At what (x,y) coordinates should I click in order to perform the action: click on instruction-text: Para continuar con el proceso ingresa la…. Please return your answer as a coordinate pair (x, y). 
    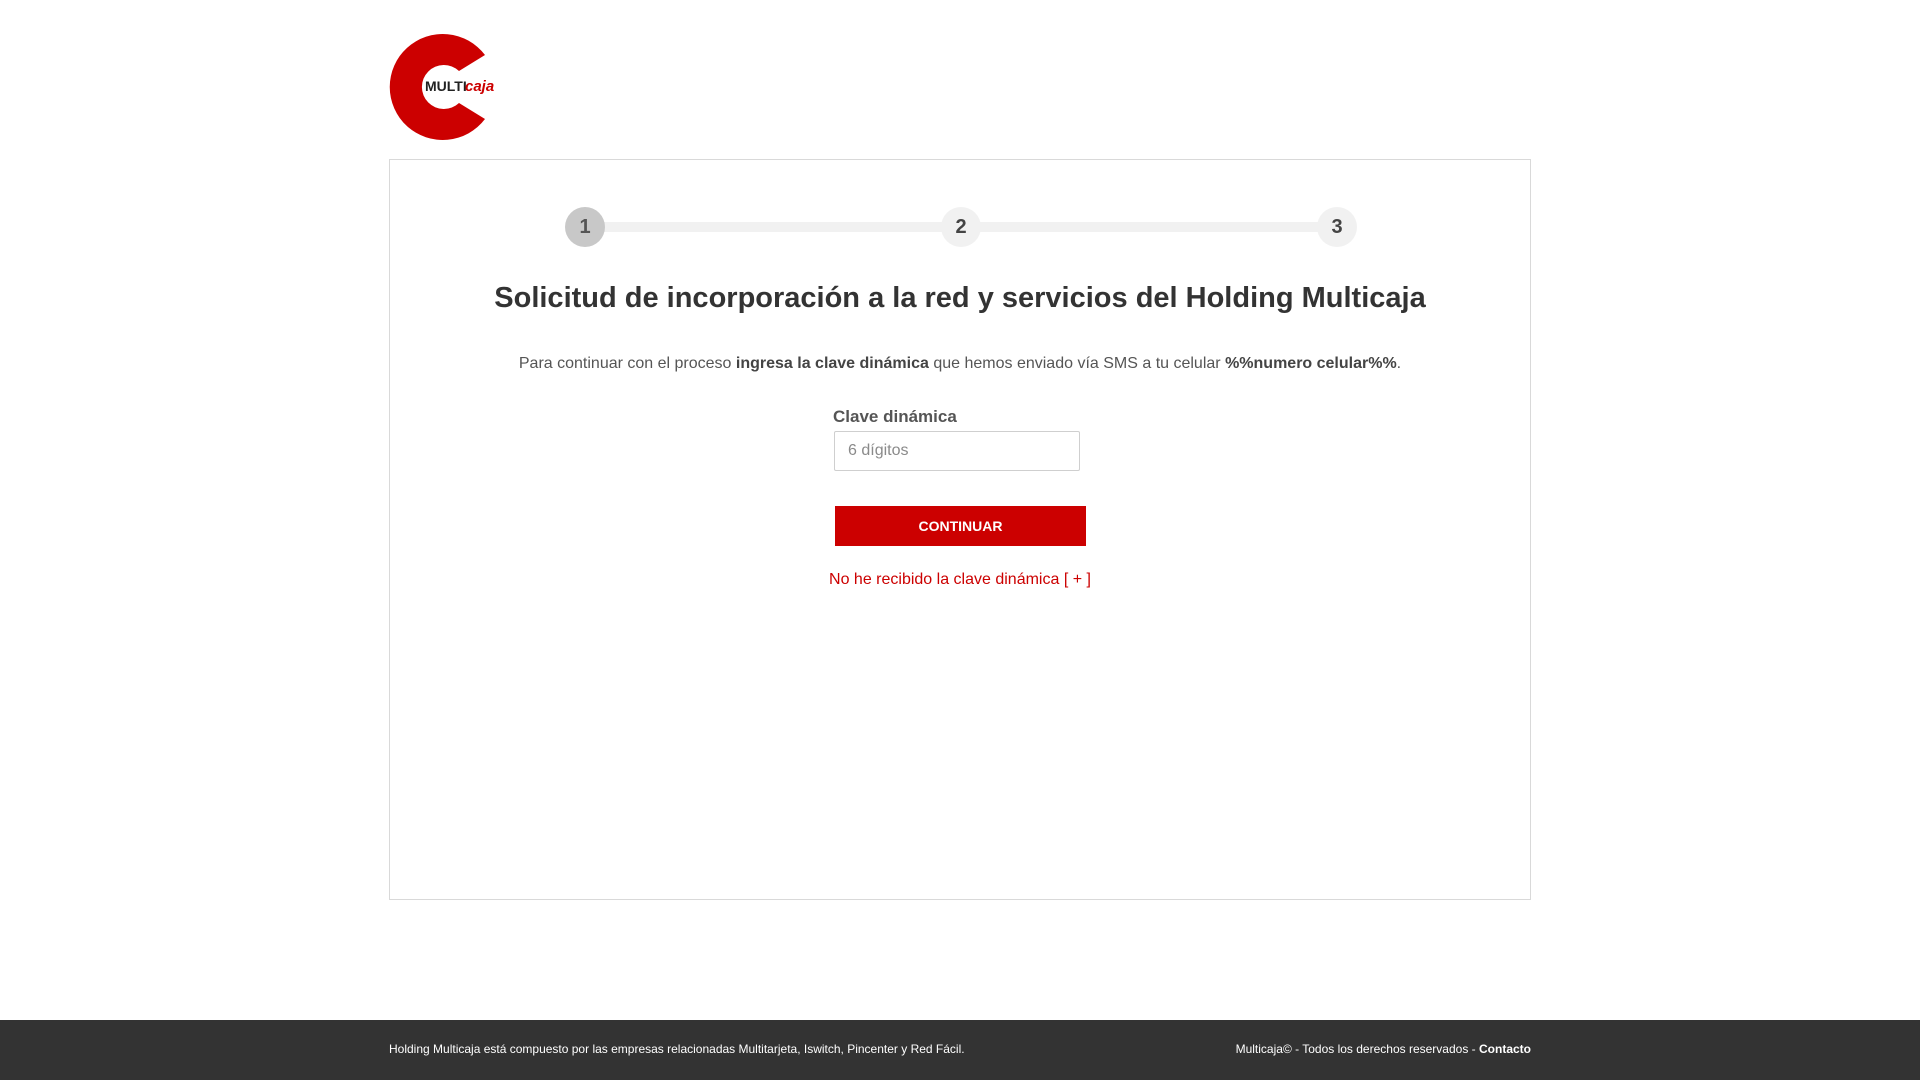
    Looking at the image, I should click on (960, 364).